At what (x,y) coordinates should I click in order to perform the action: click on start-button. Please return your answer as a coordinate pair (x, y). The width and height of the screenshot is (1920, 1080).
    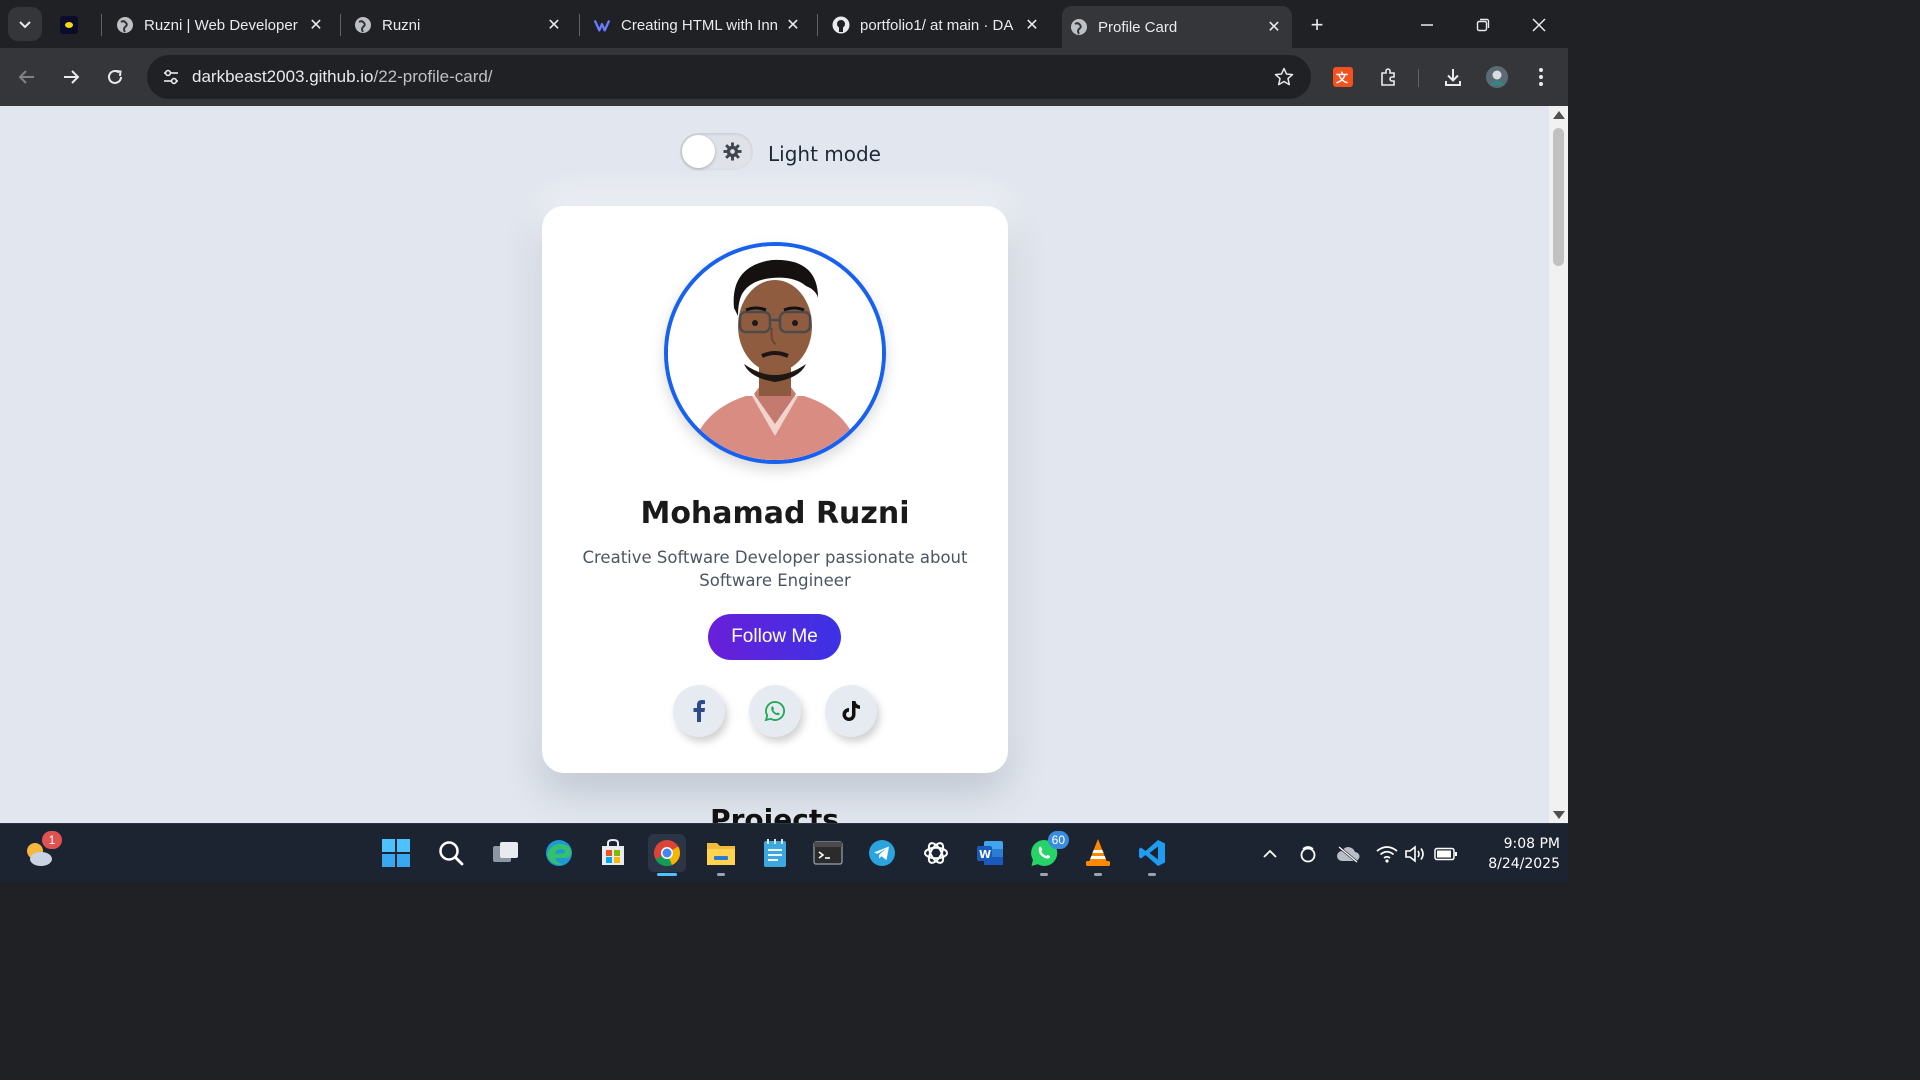
    Looking at the image, I should click on (396, 853).